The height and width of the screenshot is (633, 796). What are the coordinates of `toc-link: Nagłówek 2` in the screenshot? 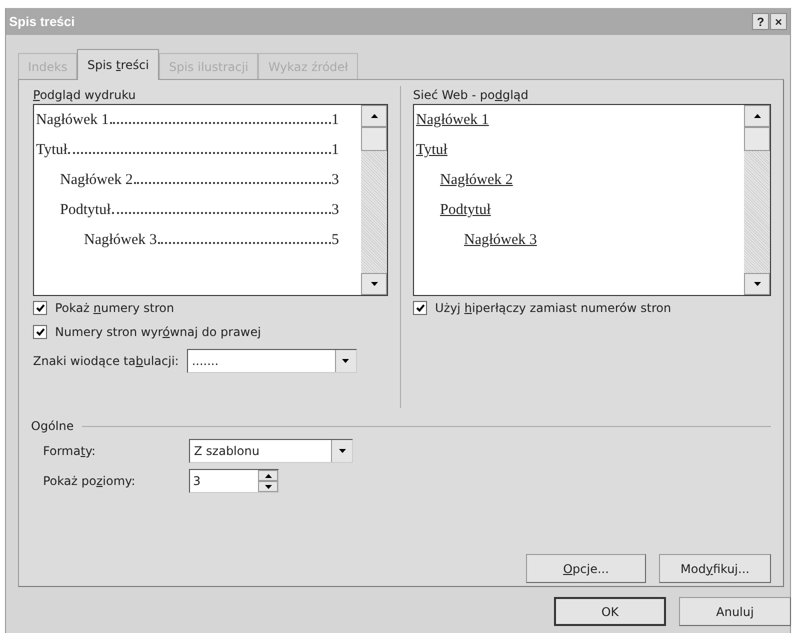 It's located at (476, 180).